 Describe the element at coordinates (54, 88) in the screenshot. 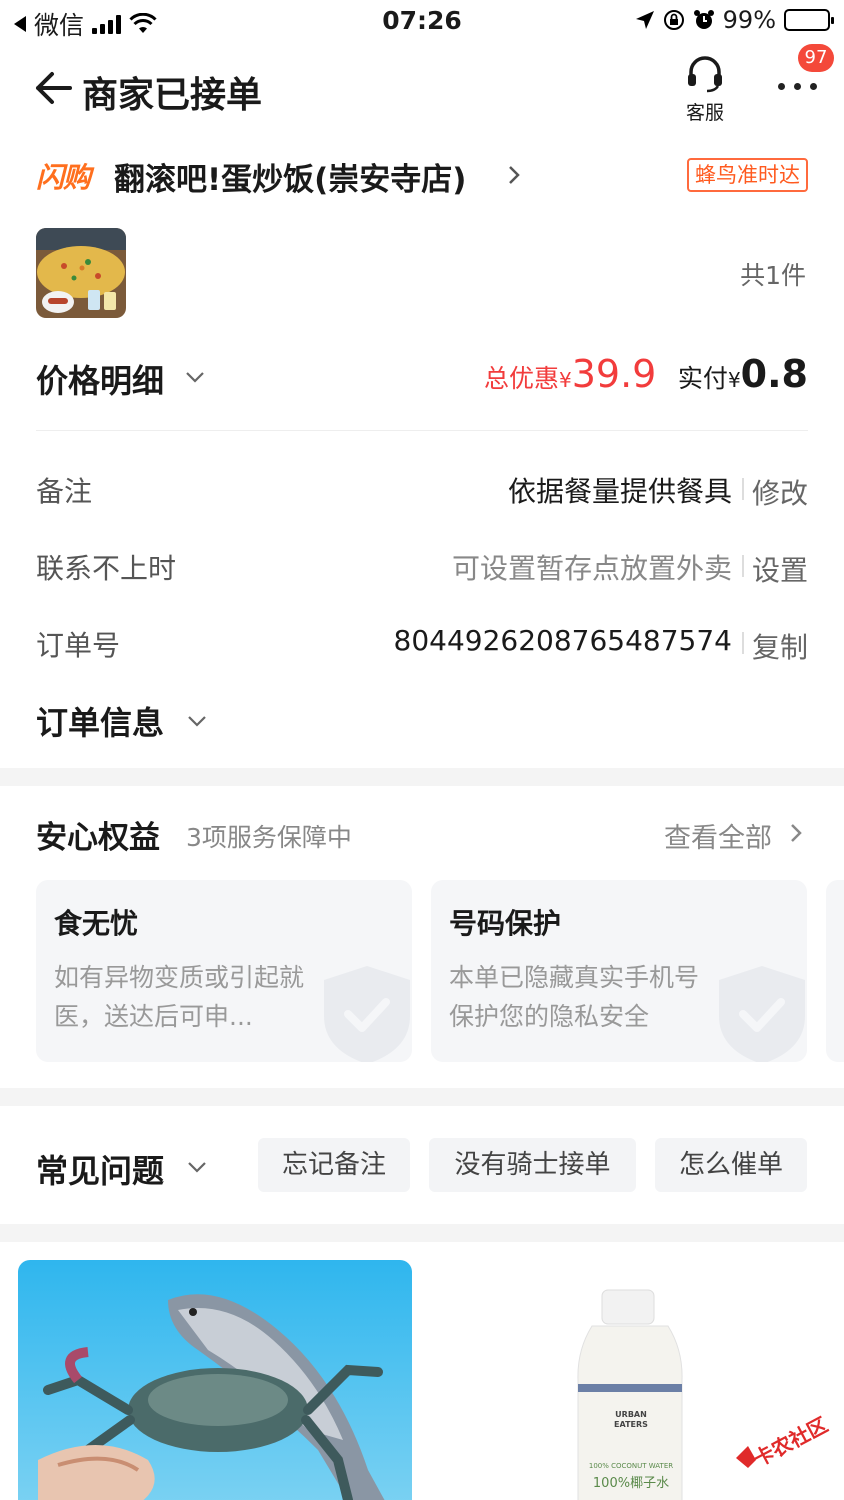

I see `back-arrow-icon` at that location.